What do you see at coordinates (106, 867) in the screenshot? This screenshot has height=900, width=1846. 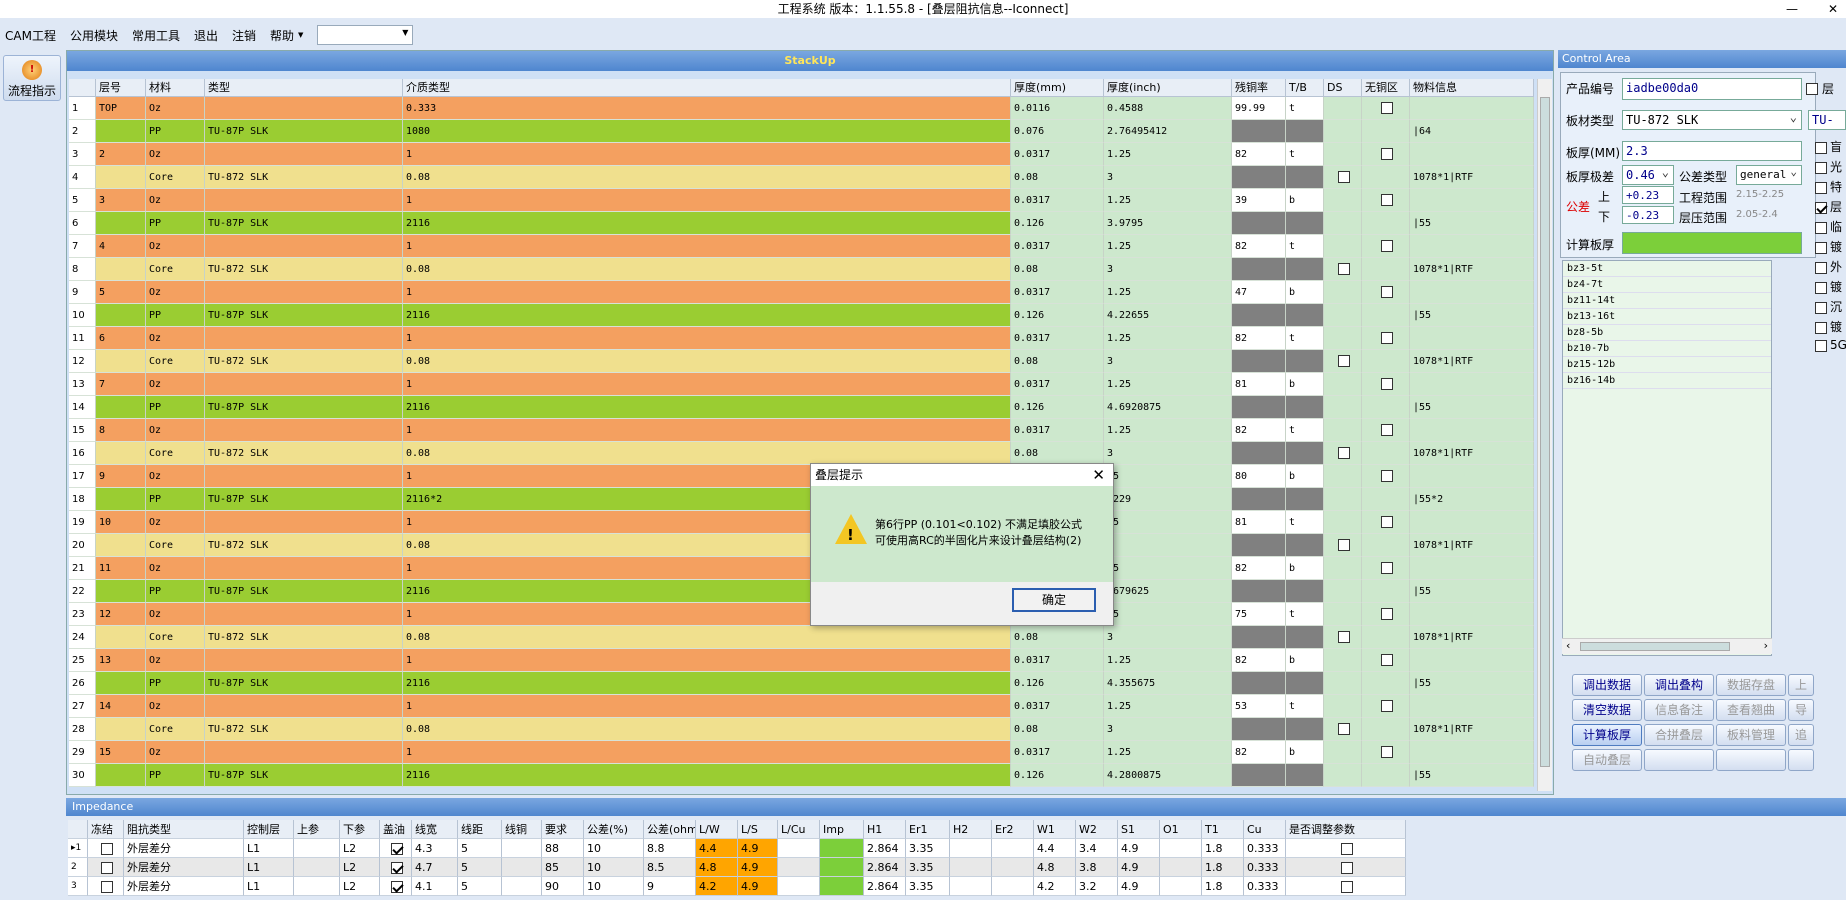 I see `impedance-cell-freeze` at bounding box center [106, 867].